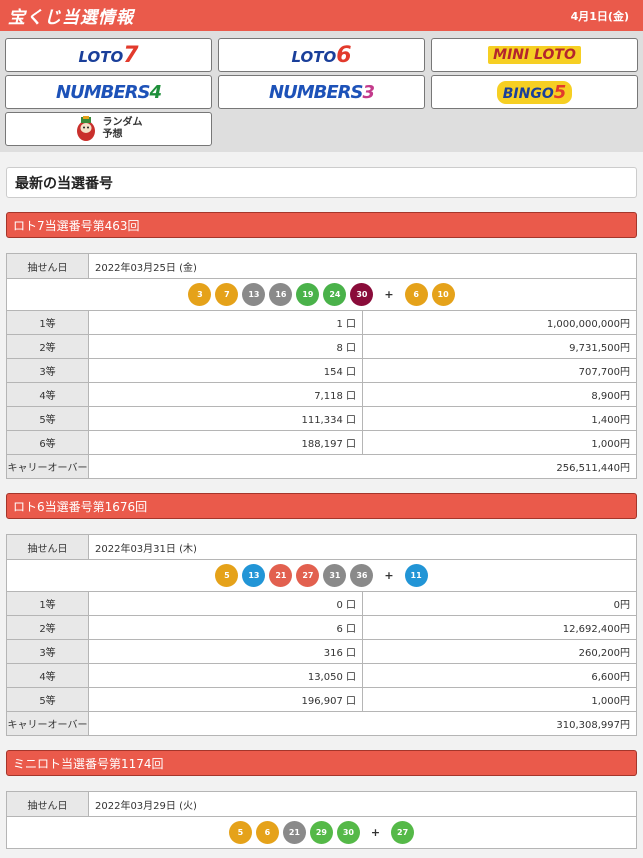 The width and height of the screenshot is (643, 858). What do you see at coordinates (528, 93) in the screenshot?
I see `bingo5-logo-text: BINGO` at bounding box center [528, 93].